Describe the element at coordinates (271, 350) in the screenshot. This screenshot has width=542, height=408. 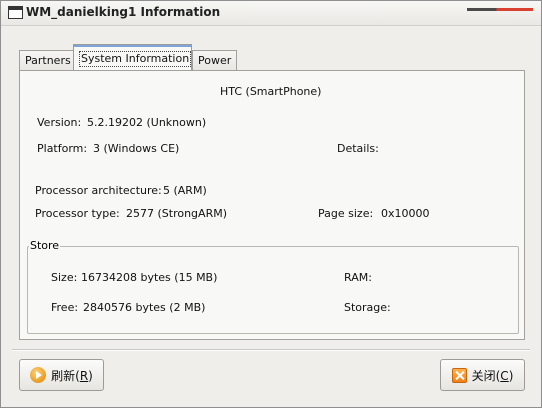
I see `button-separator` at that location.